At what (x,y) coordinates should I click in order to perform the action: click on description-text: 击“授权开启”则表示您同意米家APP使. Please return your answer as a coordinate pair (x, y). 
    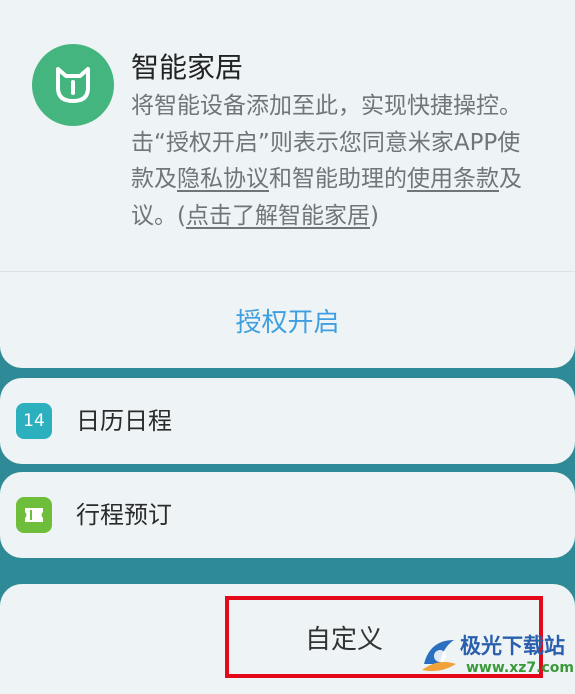
    Looking at the image, I should click on (326, 142).